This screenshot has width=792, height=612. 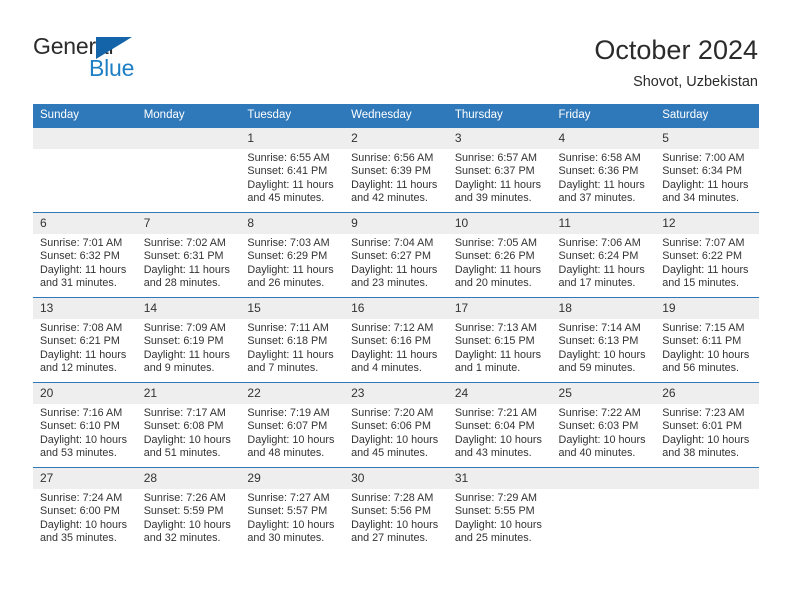 What do you see at coordinates (287, 256) in the screenshot?
I see `sunset-text: Sunset: 6:29 PM` at bounding box center [287, 256].